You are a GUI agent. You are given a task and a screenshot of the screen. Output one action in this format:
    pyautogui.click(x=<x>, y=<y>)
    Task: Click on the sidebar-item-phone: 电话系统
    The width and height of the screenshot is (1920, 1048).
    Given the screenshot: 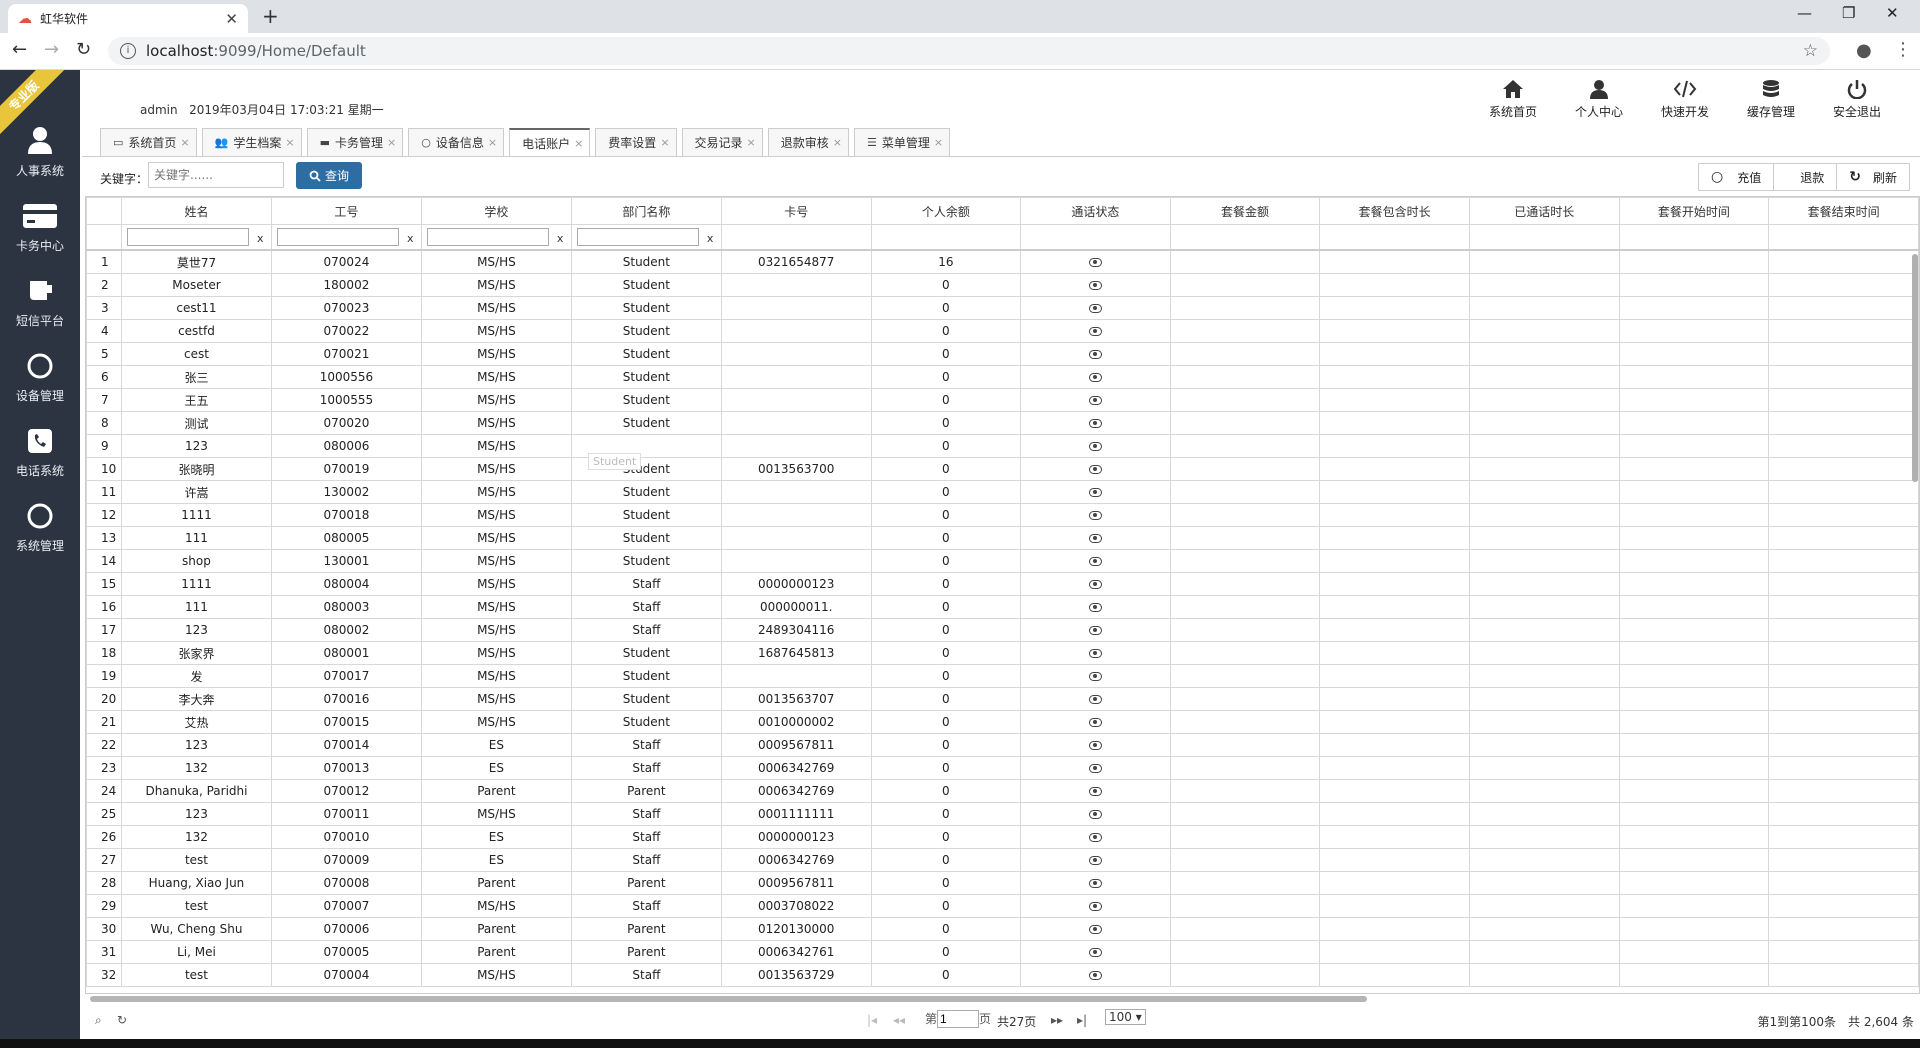 What is the action you would take?
    pyautogui.click(x=40, y=461)
    